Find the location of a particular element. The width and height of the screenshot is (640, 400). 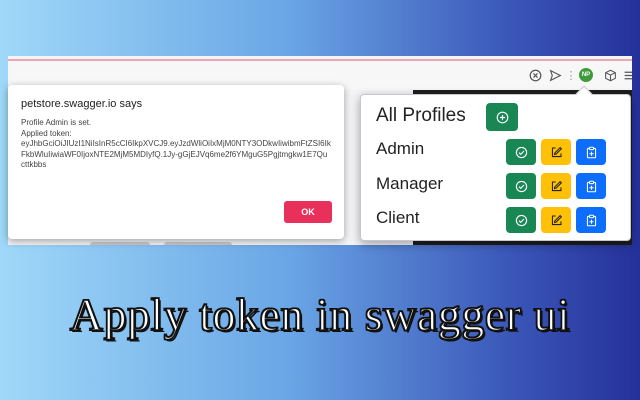

popup-heading: All Profiles is located at coordinates (421, 115).